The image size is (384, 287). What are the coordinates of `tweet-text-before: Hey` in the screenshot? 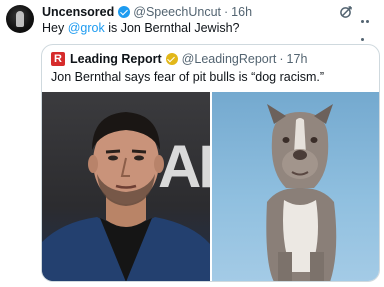 It's located at (55, 28).